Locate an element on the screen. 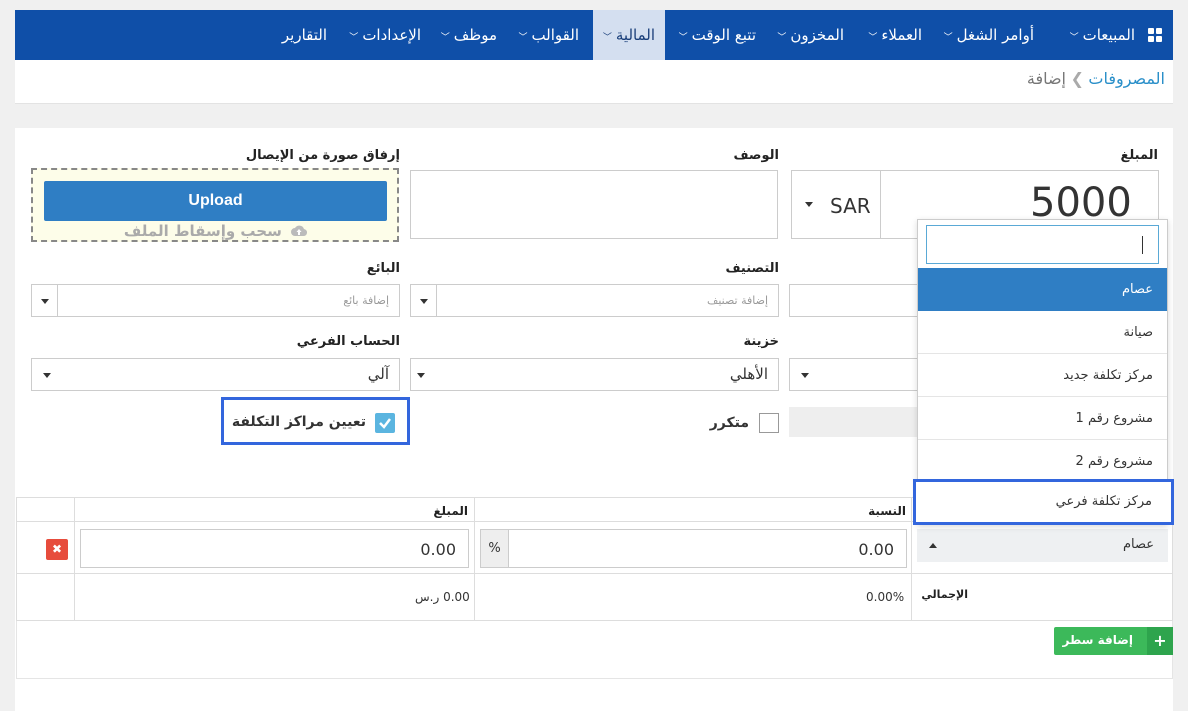 Image resolution: width=1188 pixels, height=711 pixels. nav-work-orders: أوامر الشغل﹀ is located at coordinates (989, 35).